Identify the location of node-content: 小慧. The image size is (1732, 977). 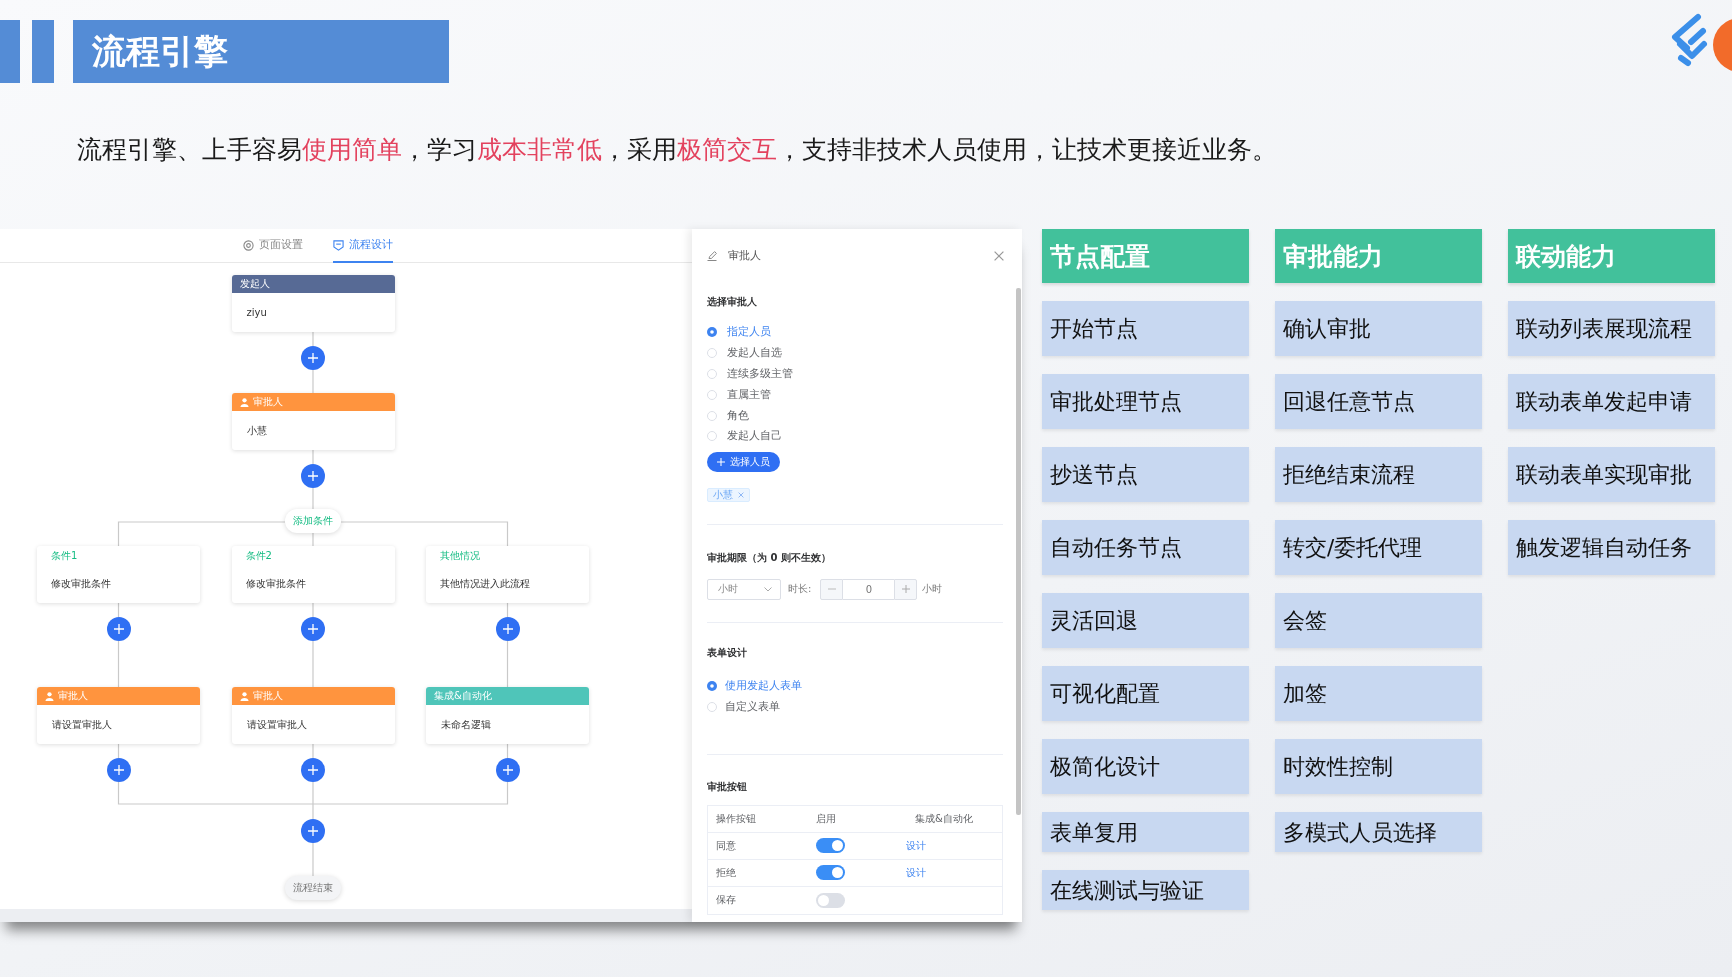
(256, 430).